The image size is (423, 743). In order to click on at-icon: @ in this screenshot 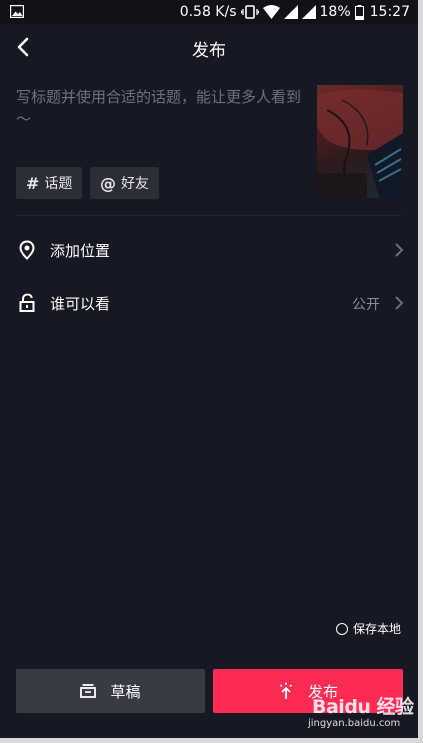, I will do `click(108, 183)`.